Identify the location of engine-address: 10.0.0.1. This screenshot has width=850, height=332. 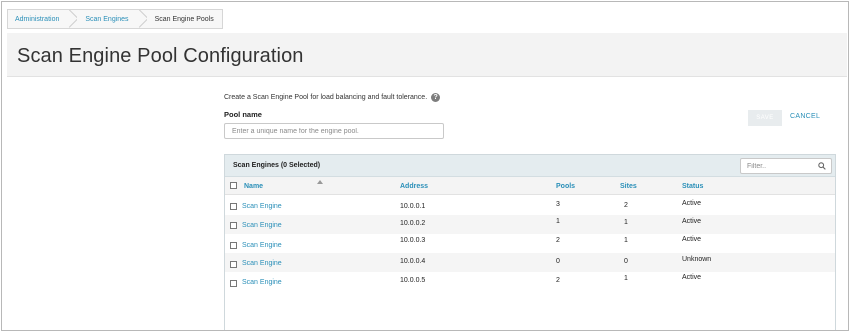
(413, 206).